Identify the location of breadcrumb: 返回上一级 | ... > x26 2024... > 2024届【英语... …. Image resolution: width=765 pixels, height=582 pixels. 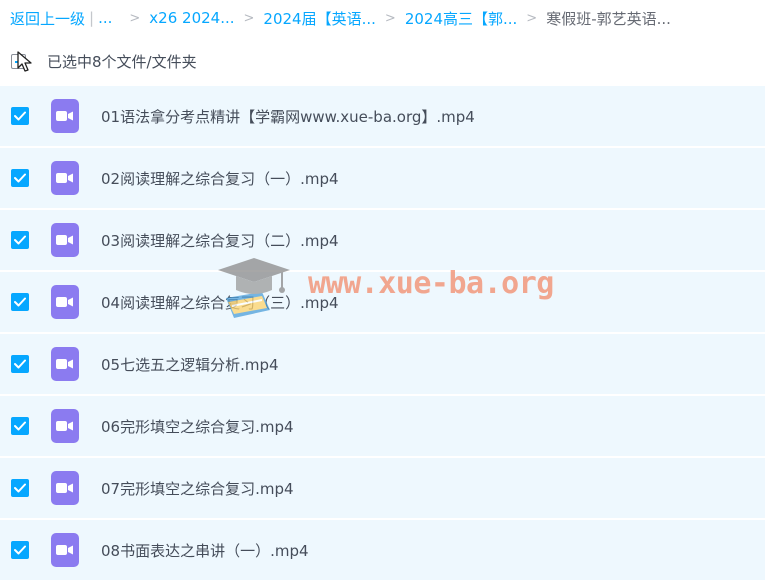
(385, 18).